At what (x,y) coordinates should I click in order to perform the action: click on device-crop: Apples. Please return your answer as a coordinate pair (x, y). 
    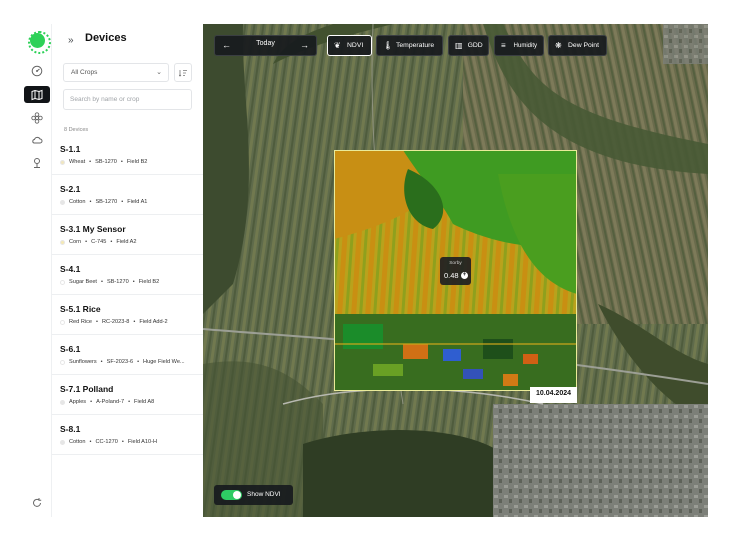
    Looking at the image, I should click on (78, 402).